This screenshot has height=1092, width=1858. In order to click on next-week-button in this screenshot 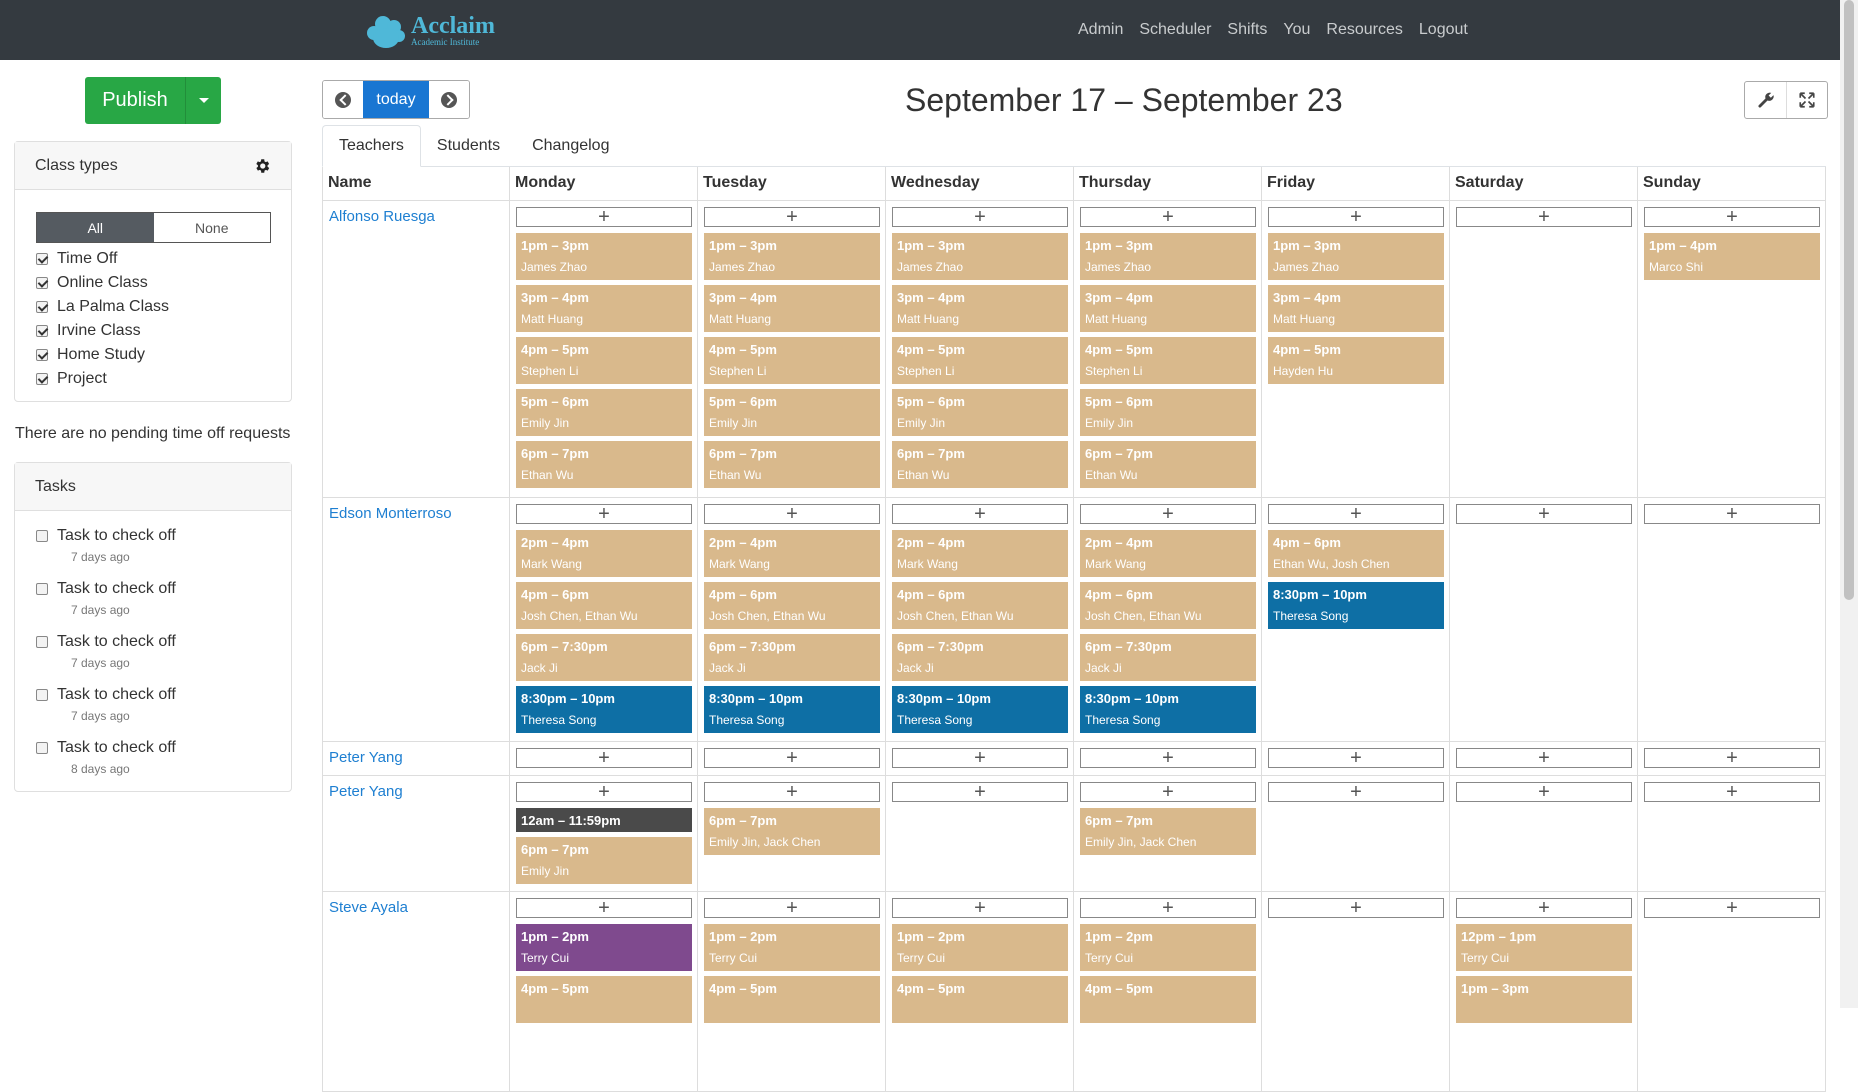, I will do `click(449, 99)`.